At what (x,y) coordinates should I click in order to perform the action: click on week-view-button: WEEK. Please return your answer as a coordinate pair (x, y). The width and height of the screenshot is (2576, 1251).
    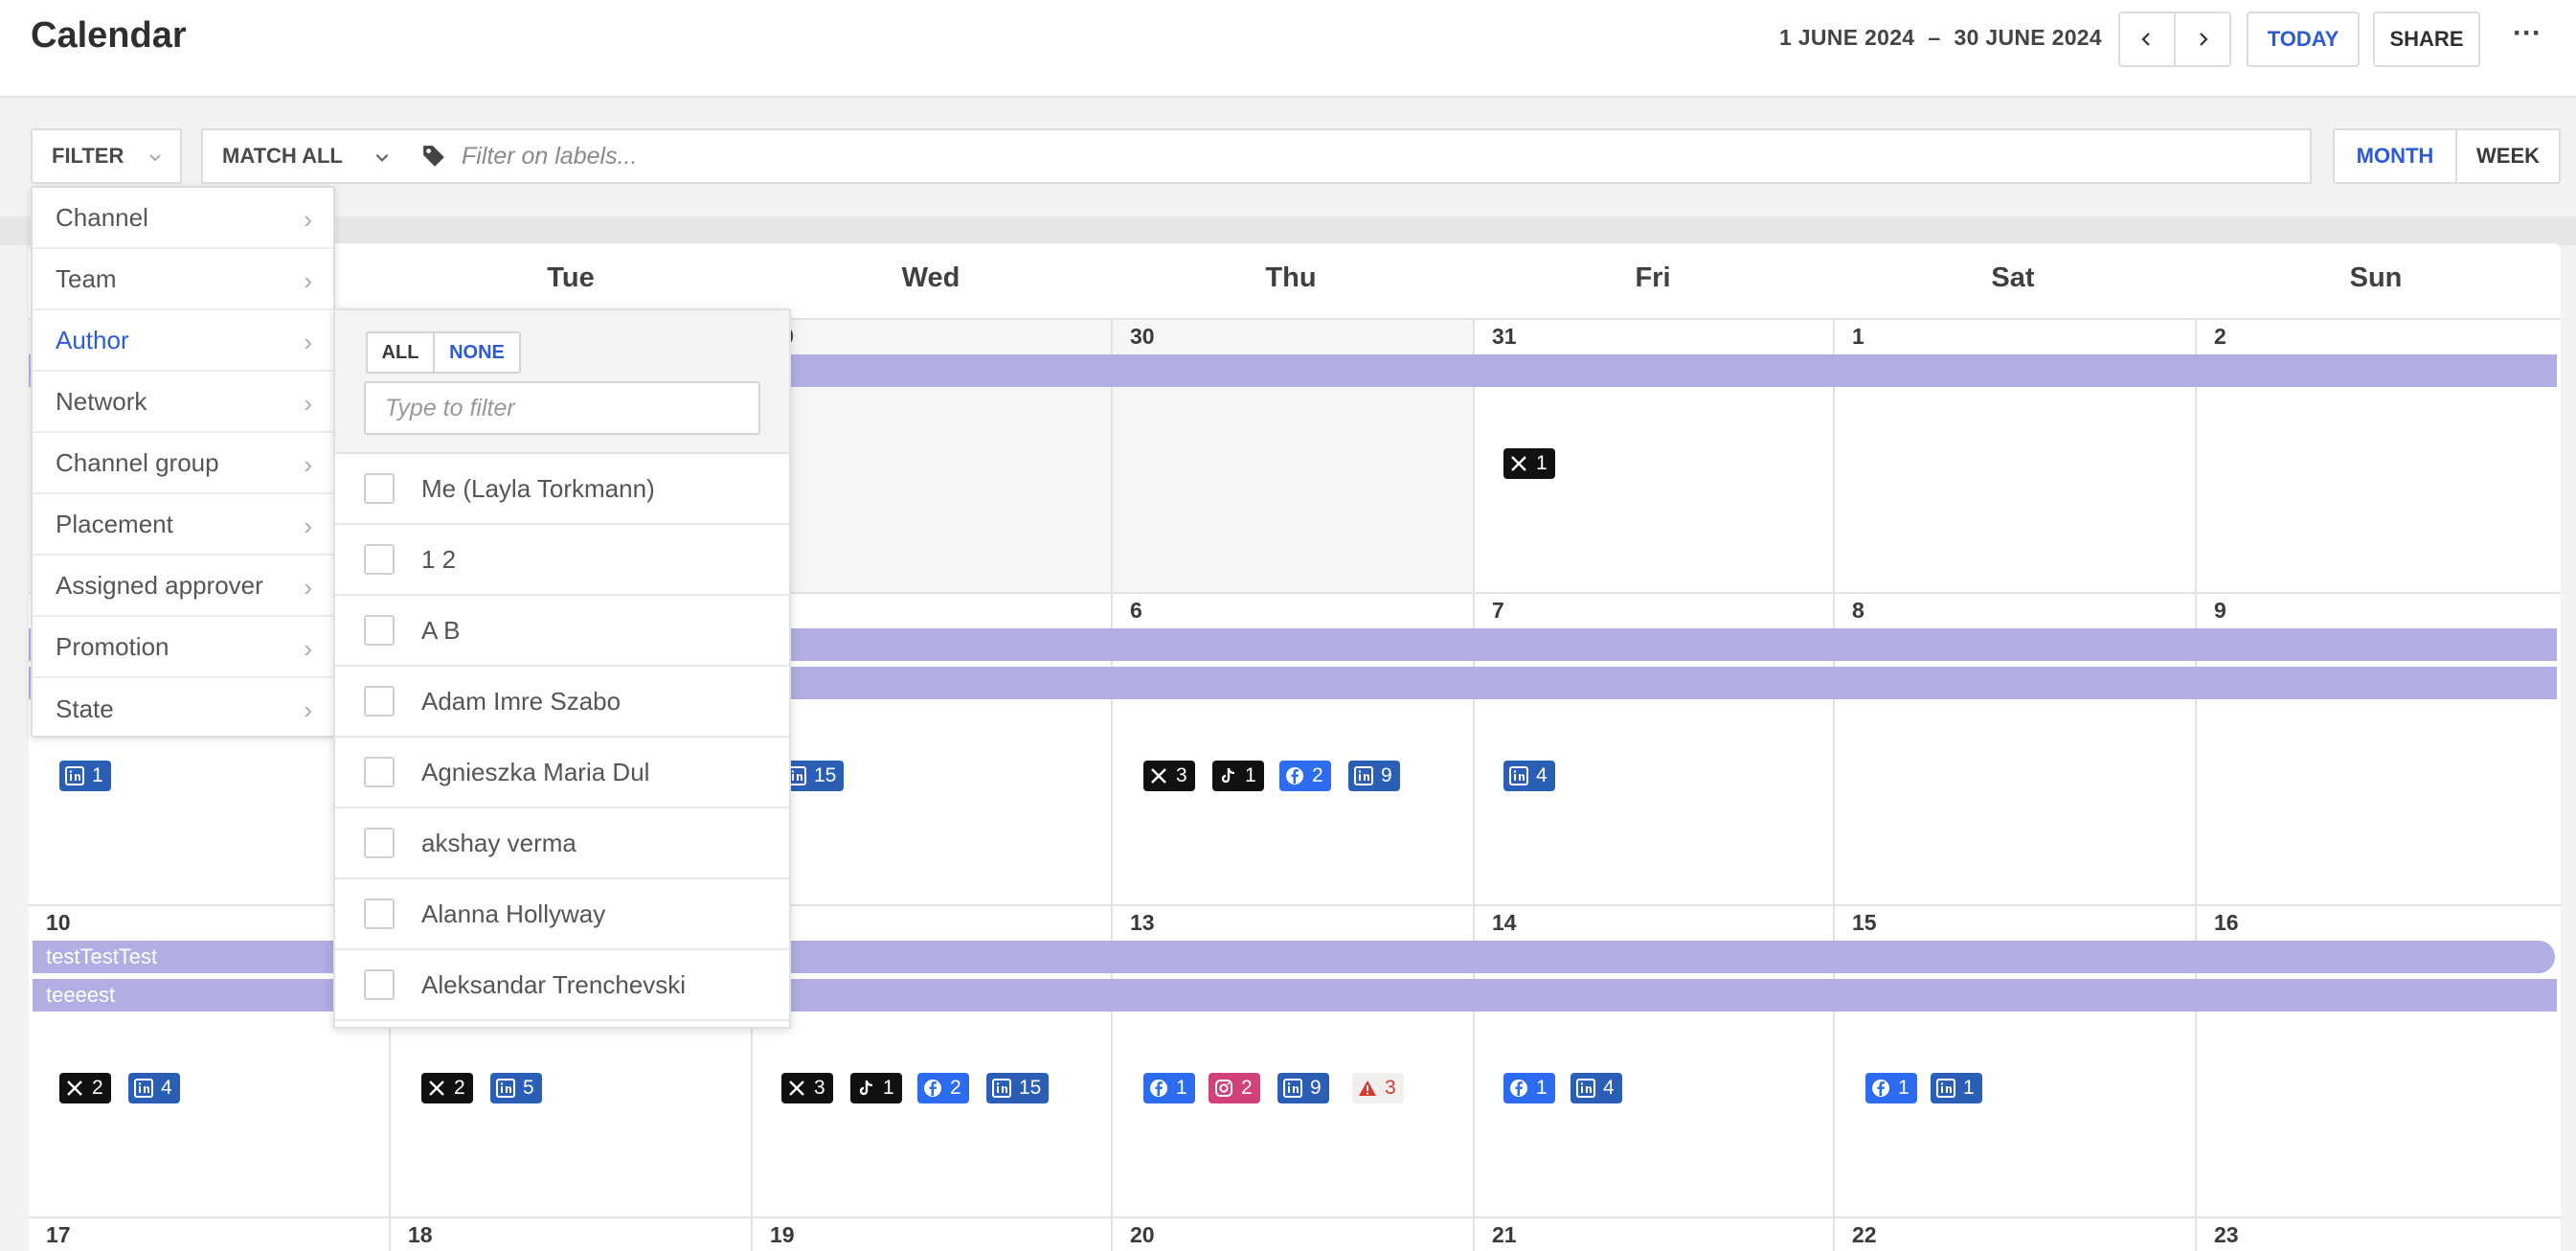
    Looking at the image, I should click on (2508, 156).